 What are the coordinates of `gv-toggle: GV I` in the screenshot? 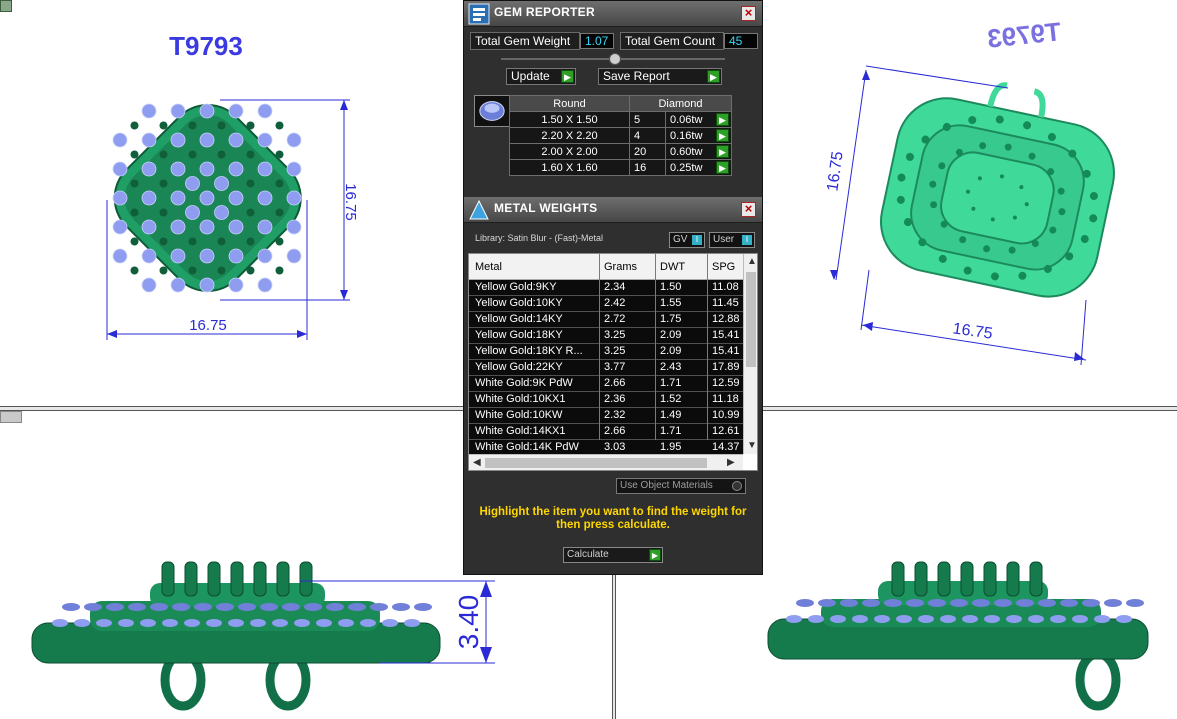 It's located at (687, 240).